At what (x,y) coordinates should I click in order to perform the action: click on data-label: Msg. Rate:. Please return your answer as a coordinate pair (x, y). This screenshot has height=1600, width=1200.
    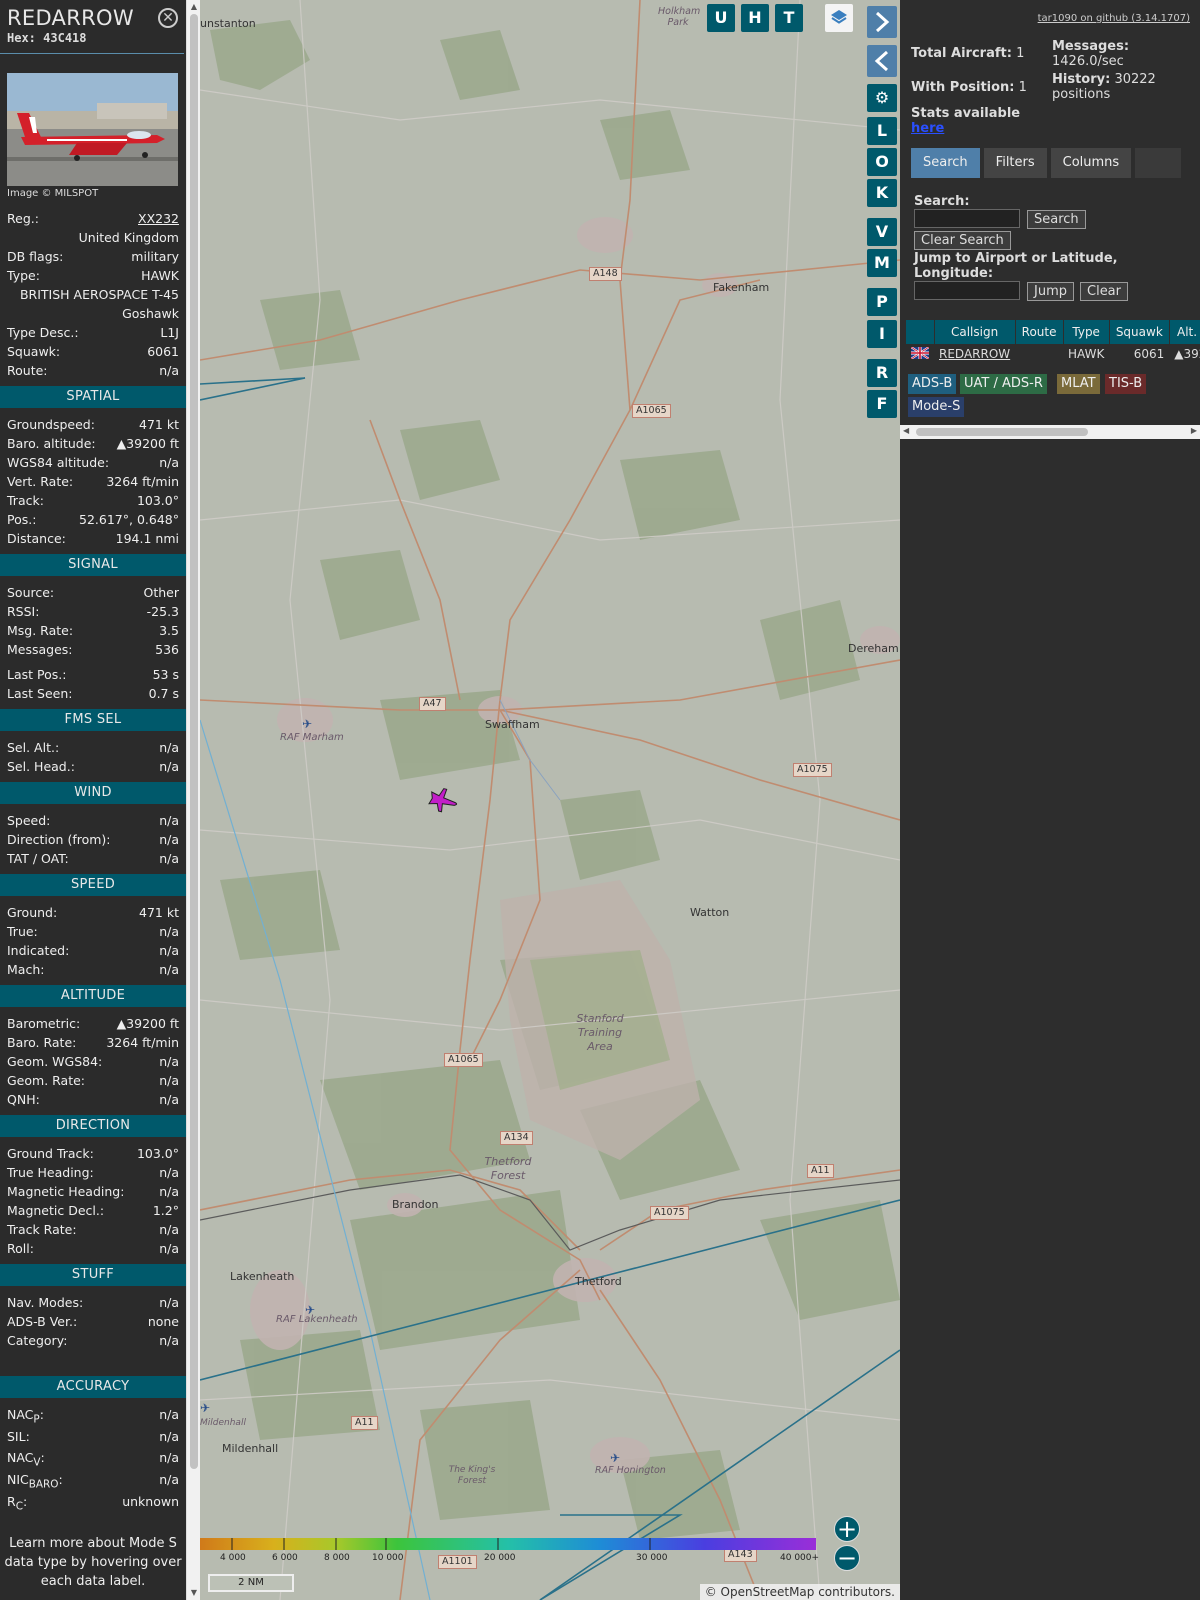
    Looking at the image, I should click on (40, 630).